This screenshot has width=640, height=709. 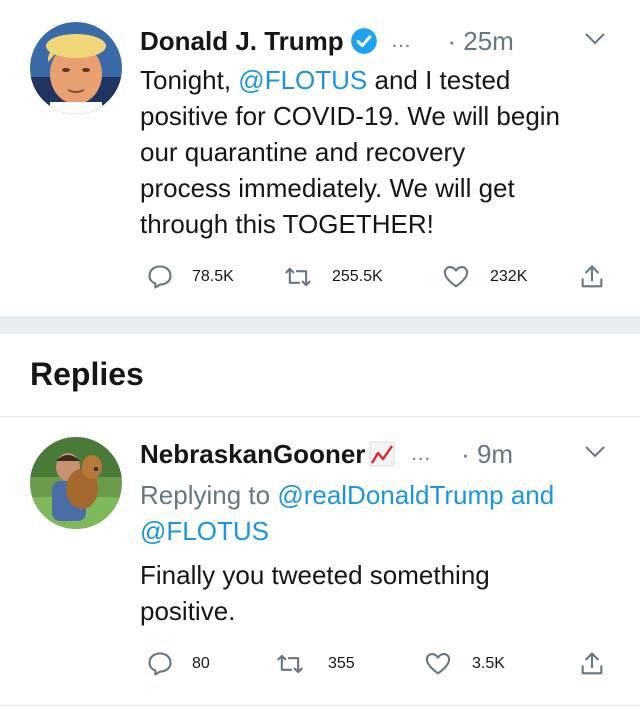 What do you see at coordinates (320, 705) in the screenshot?
I see `divider` at bounding box center [320, 705].